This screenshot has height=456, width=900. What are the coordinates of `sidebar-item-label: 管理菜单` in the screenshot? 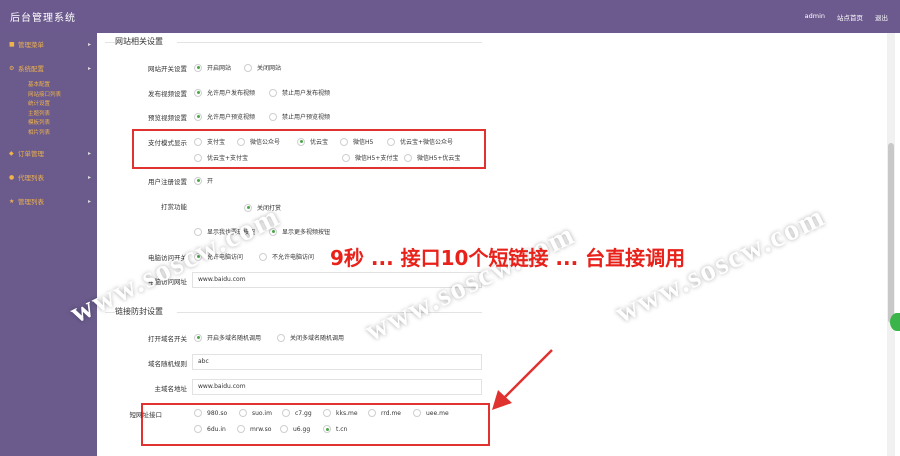 It's located at (31, 45).